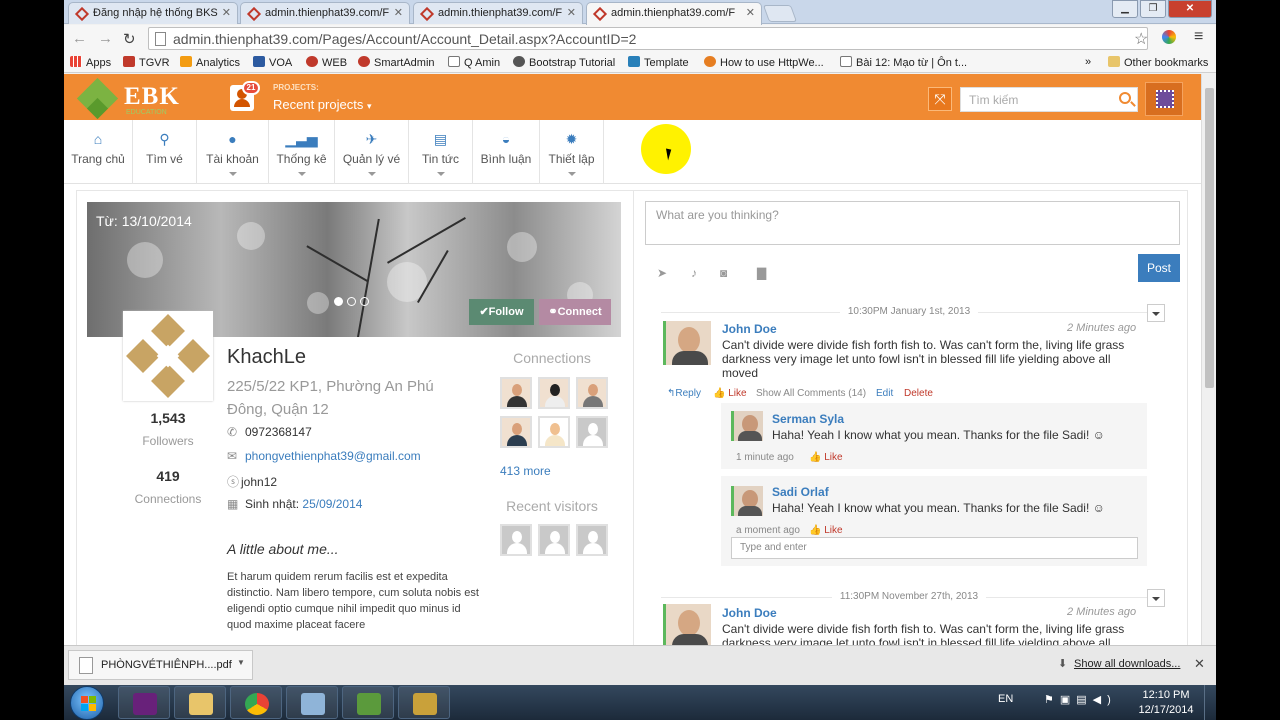 Image resolution: width=1280 pixels, height=720 pixels. Describe the element at coordinates (674, 13) in the screenshot. I see `tab-4-active: admin.thienphat39.com/F ✕` at that location.